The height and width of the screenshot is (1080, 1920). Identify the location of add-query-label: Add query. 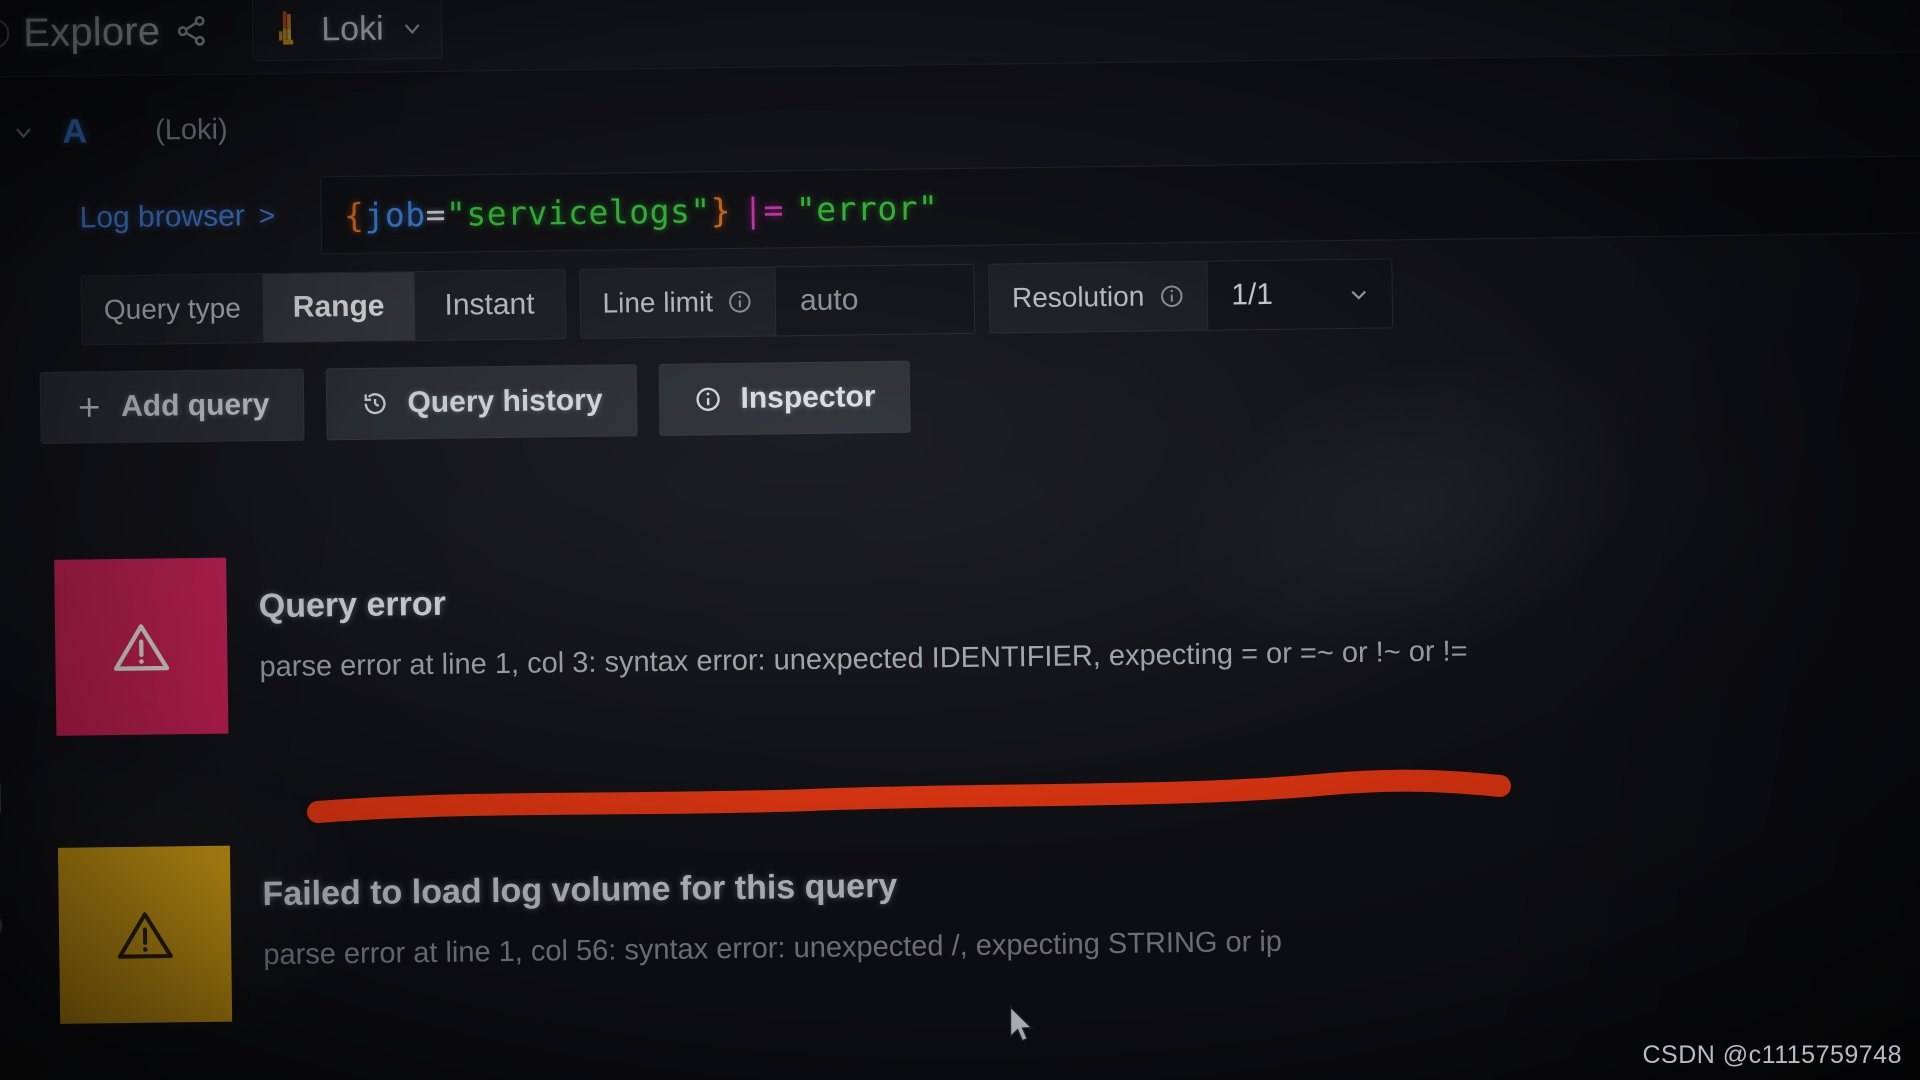
(195, 405).